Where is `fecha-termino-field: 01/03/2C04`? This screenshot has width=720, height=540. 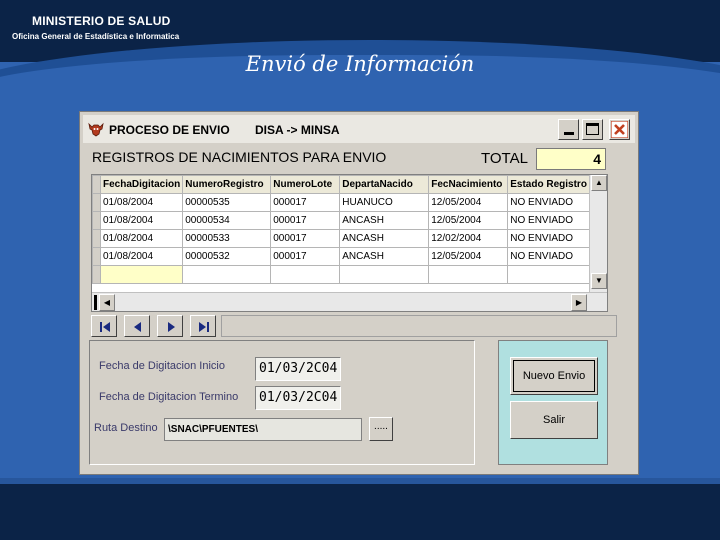 fecha-termino-field: 01/03/2C04 is located at coordinates (298, 398).